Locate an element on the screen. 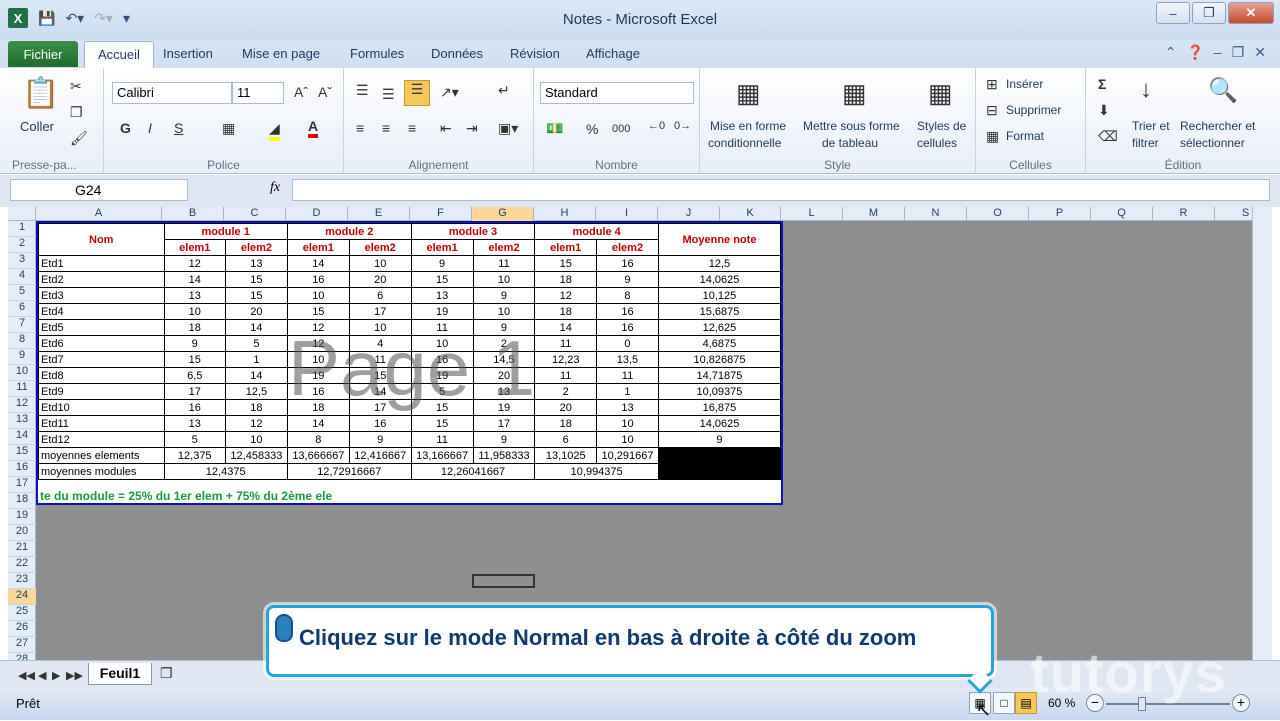 The height and width of the screenshot is (721, 1280). modules-average-label: moyennes modules is located at coordinates (101, 471).